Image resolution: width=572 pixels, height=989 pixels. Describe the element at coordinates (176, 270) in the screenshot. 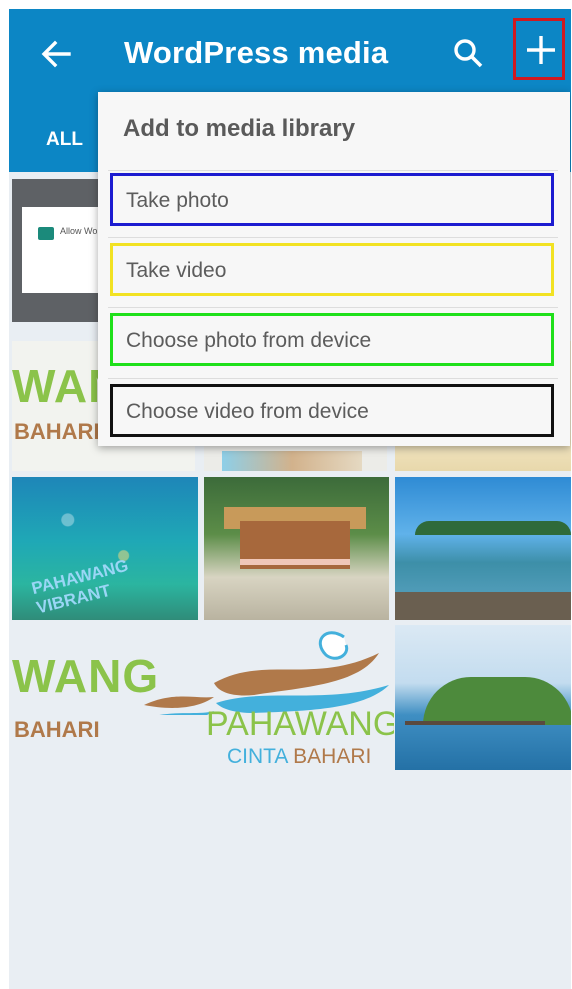

I see `menu-item-label: Take video` at that location.